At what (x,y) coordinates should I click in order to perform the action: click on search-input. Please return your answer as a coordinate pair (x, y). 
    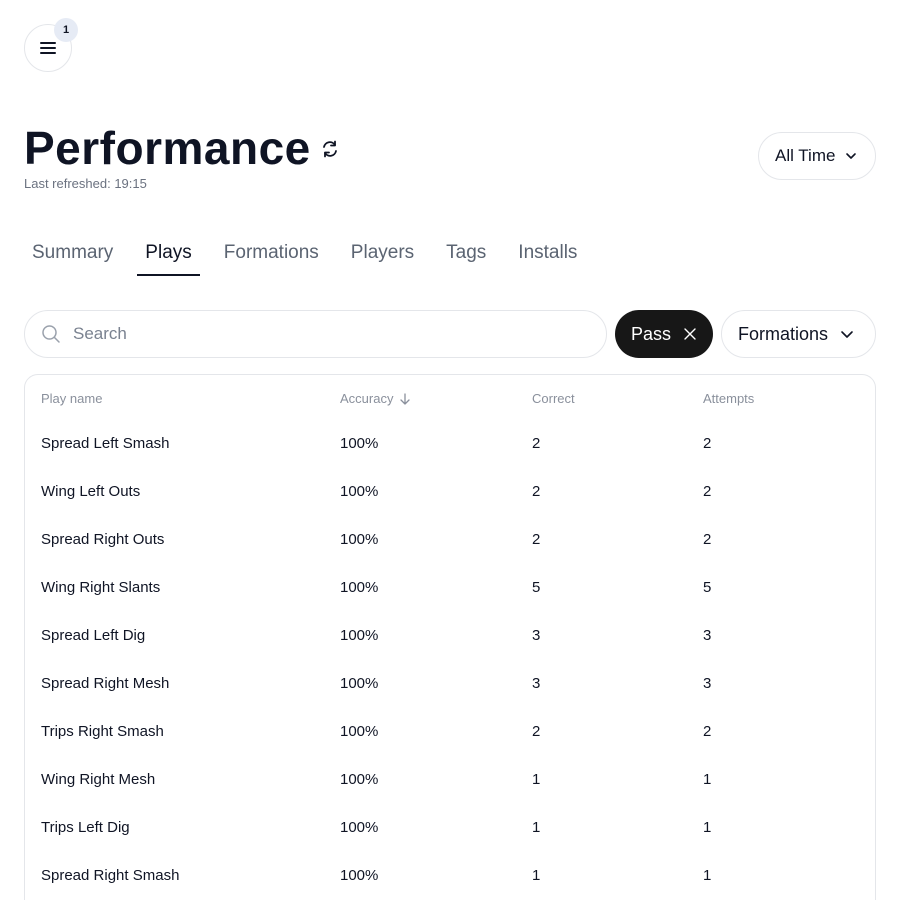
    Looking at the image, I should click on (313, 334).